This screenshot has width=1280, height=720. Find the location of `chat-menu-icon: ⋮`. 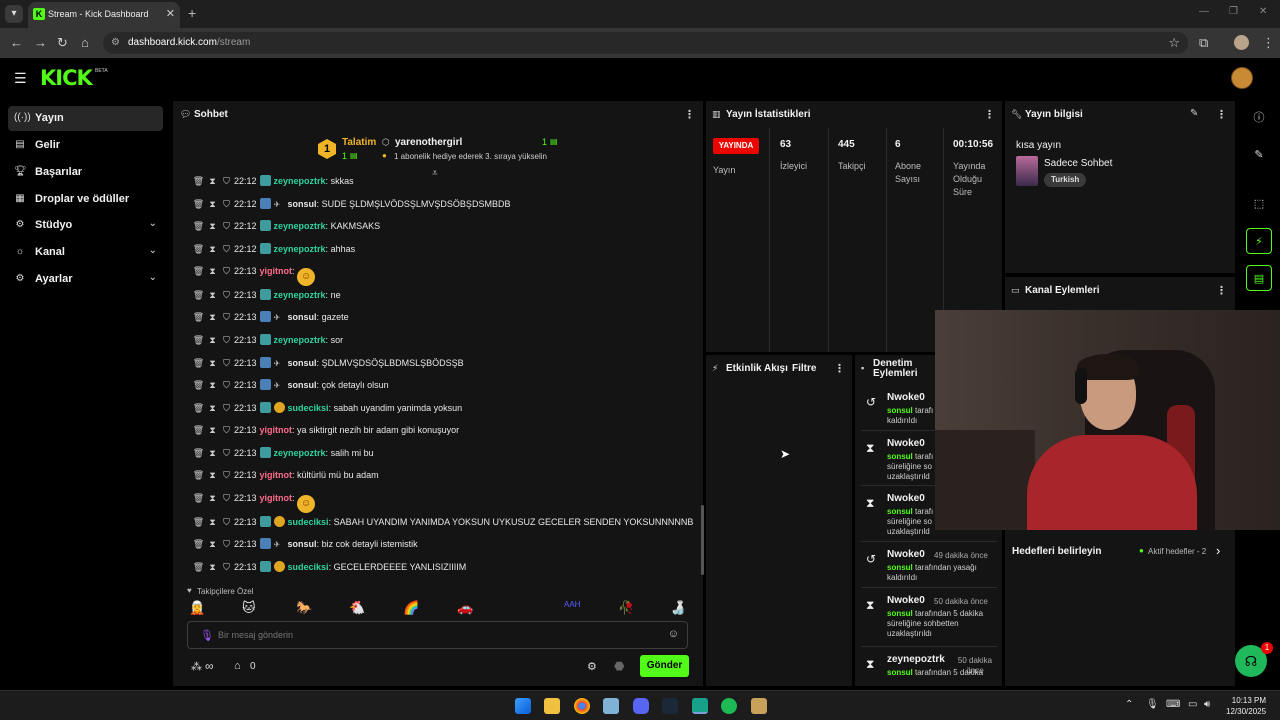

chat-menu-icon: ⋮ is located at coordinates (689, 114).